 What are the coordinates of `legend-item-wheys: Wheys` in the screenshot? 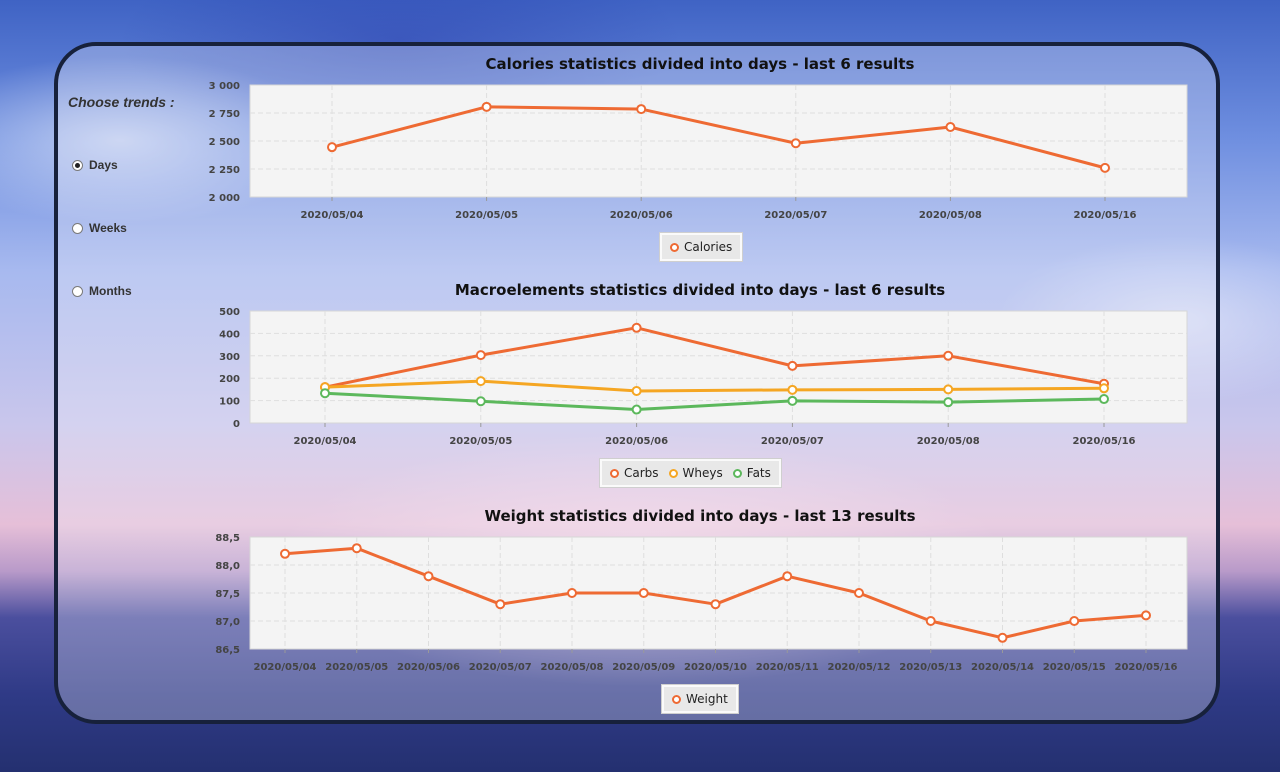 It's located at (695, 473).